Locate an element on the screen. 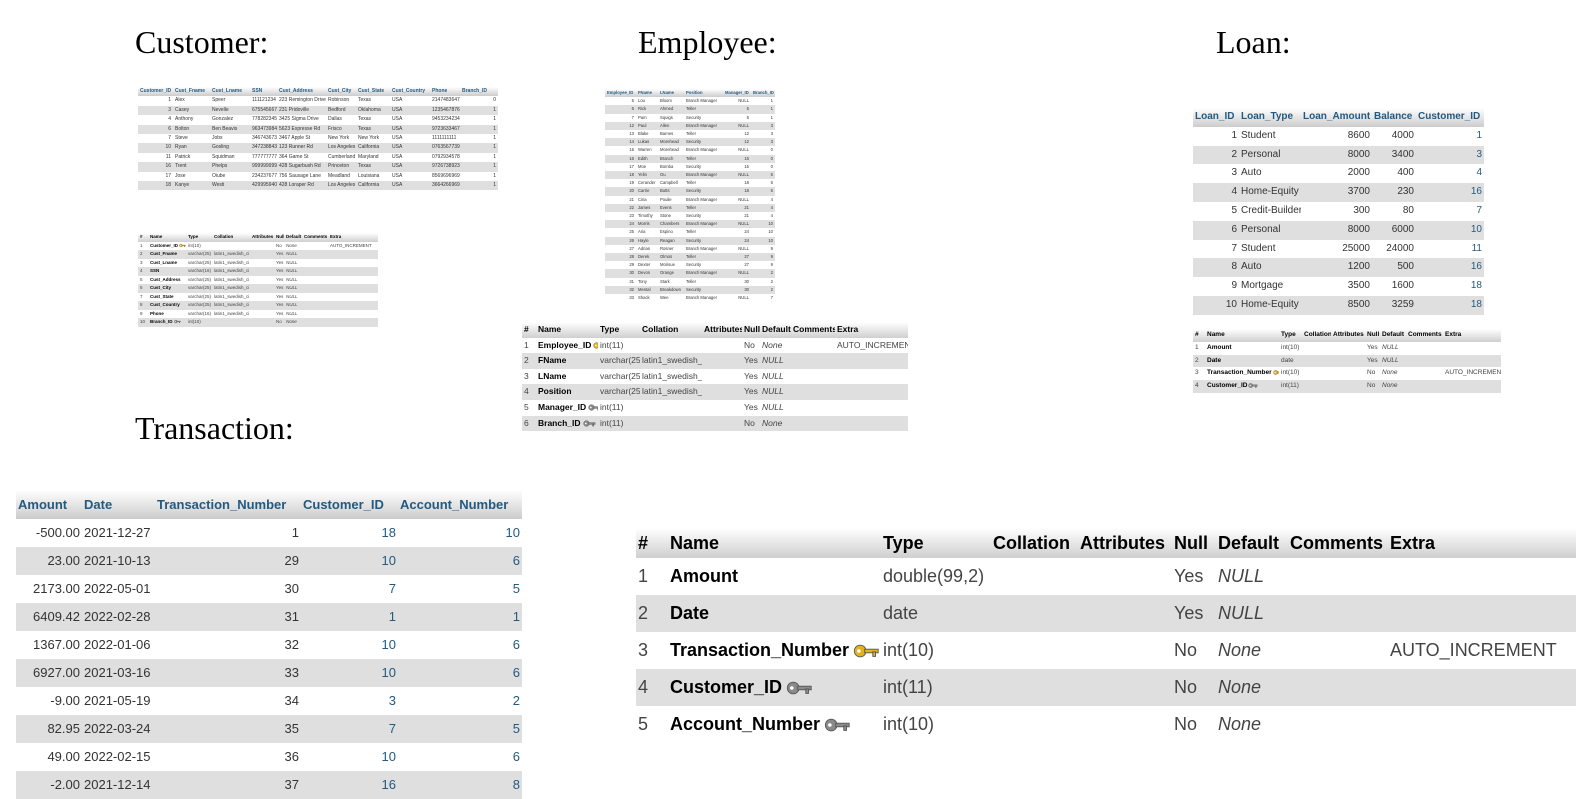 The height and width of the screenshot is (799, 1576). table-cell: Pam is located at coordinates (647, 118).